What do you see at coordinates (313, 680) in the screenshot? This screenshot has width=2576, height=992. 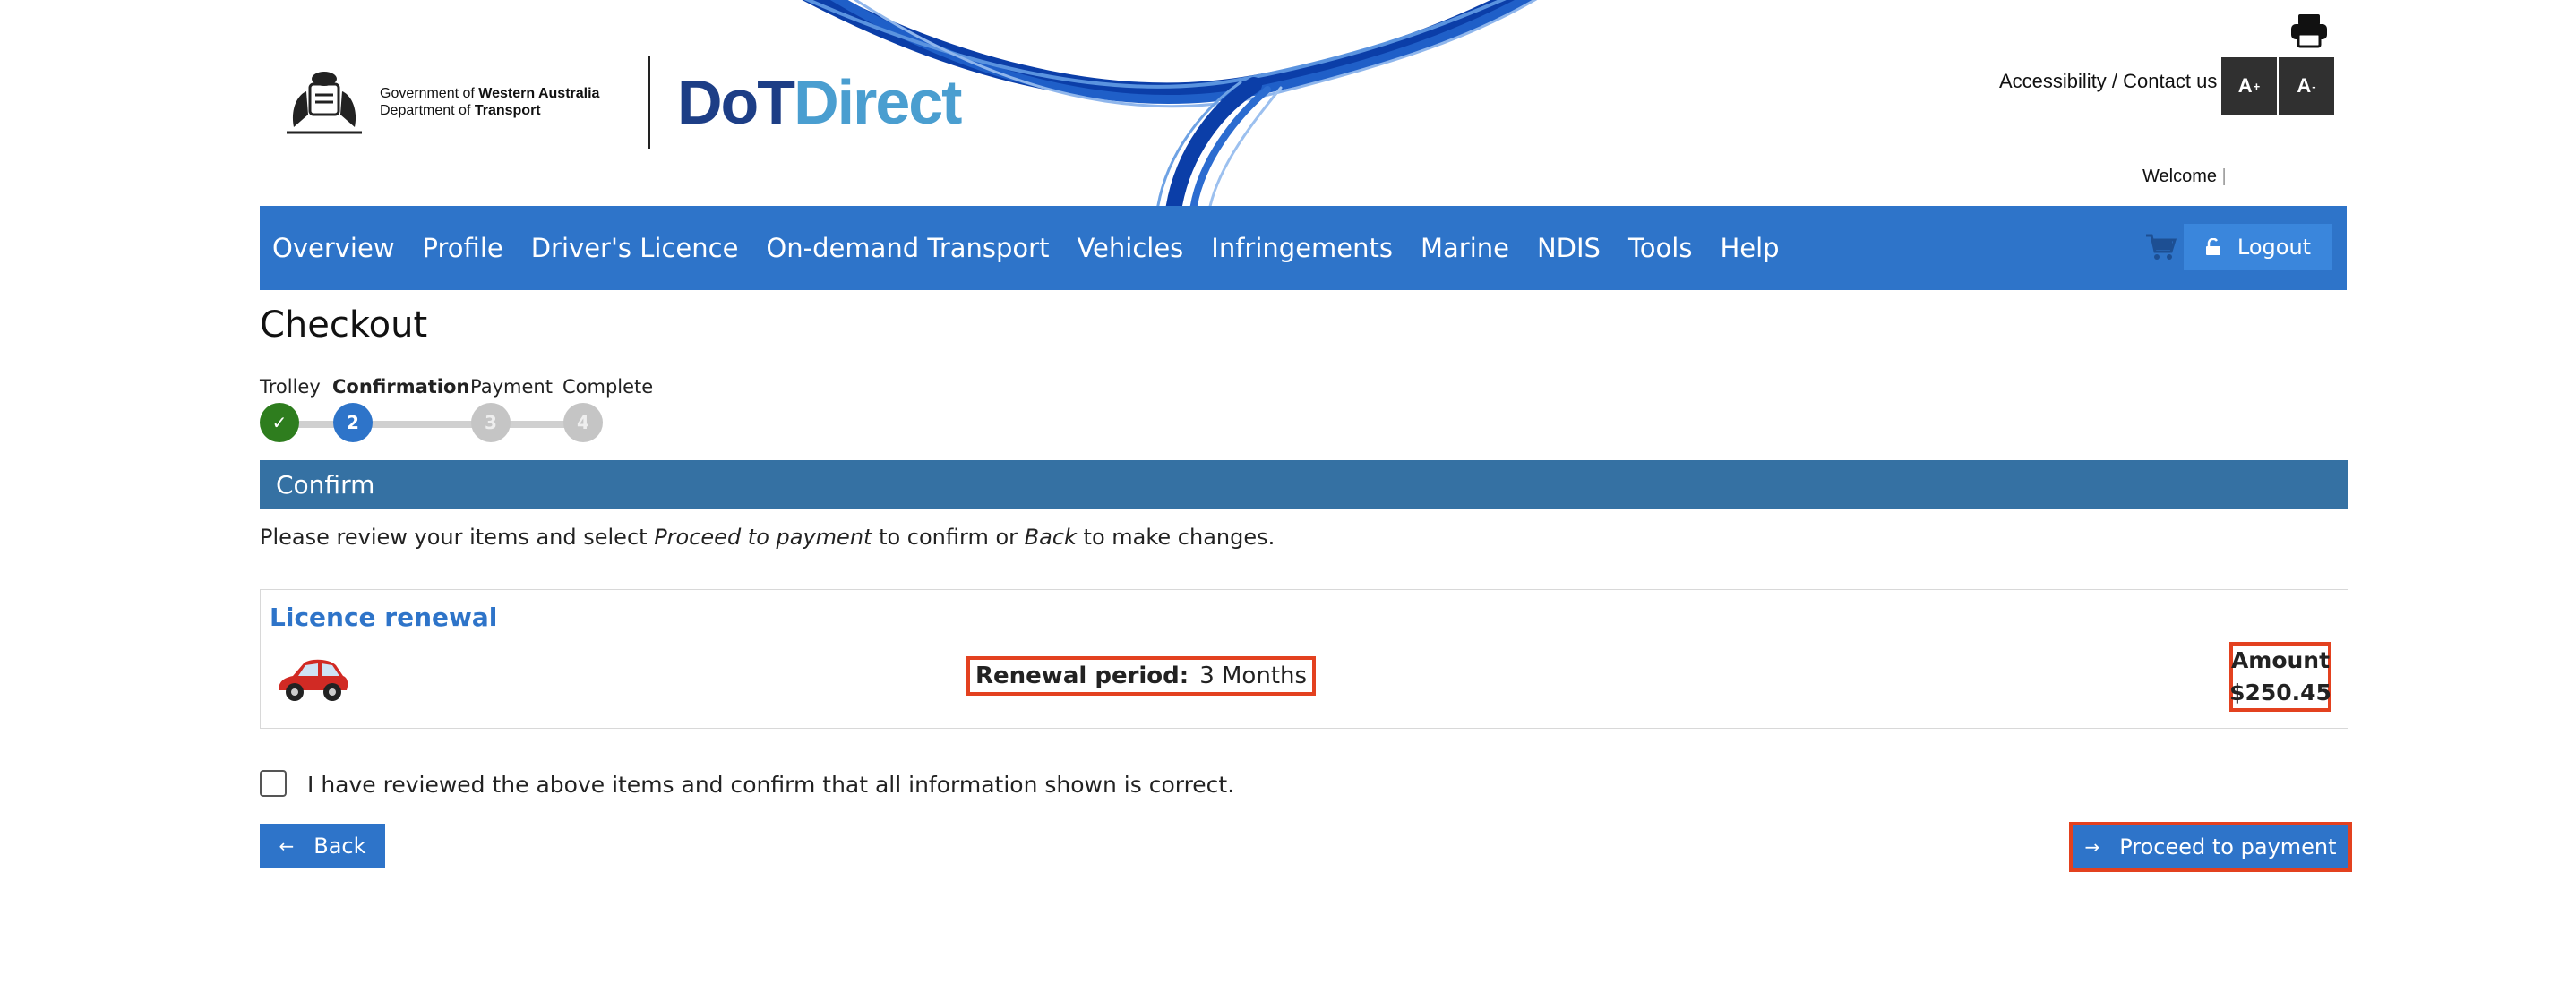 I see `car-icon` at bounding box center [313, 680].